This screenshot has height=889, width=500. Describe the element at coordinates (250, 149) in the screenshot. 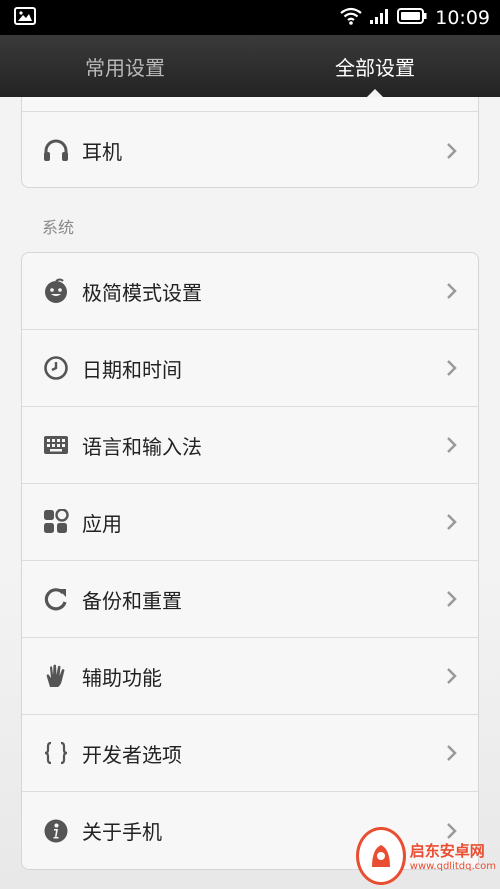

I see `settings-item-headphones: 耳机` at that location.